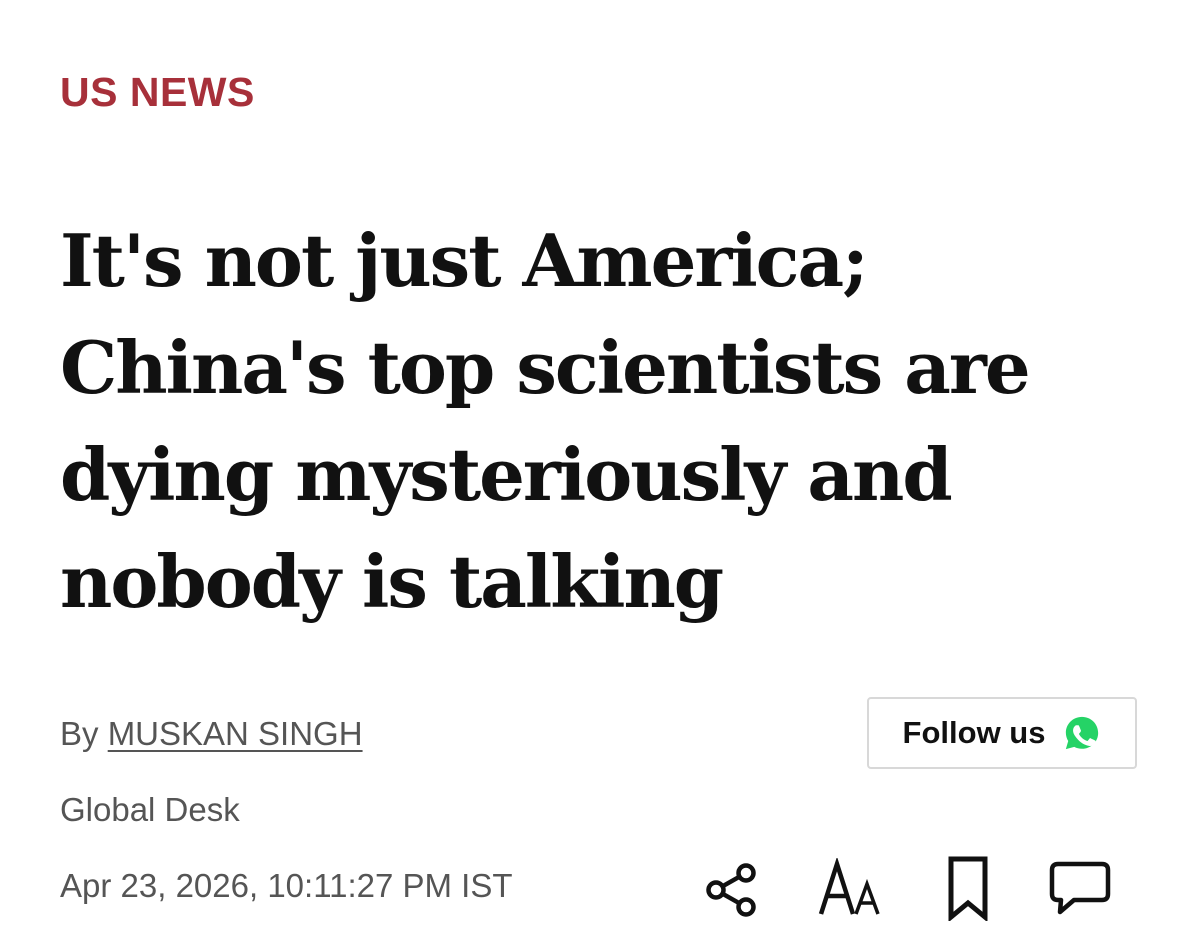 The height and width of the screenshot is (951, 1200). What do you see at coordinates (968, 888) in the screenshot?
I see `bookmark-icon` at bounding box center [968, 888].